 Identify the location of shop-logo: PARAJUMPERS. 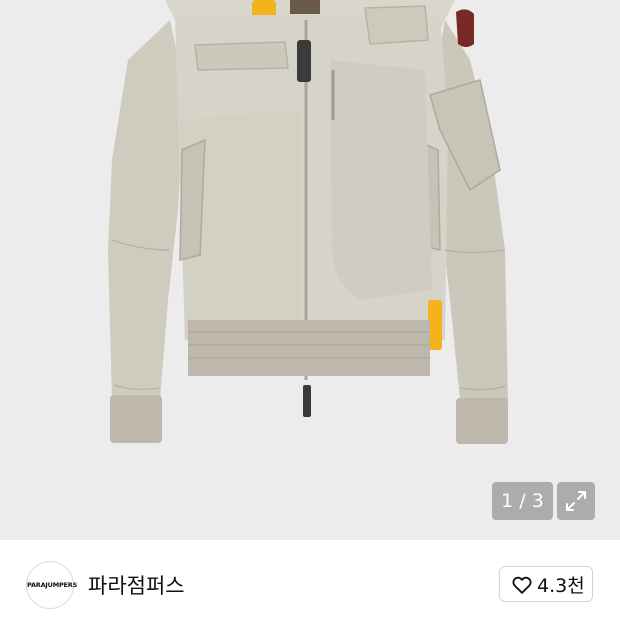
(52, 585).